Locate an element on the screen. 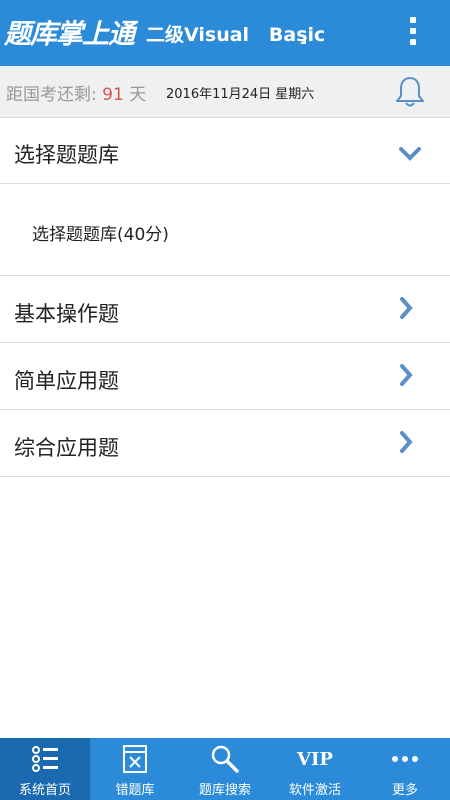  countdown-days: 91 is located at coordinates (113, 95).